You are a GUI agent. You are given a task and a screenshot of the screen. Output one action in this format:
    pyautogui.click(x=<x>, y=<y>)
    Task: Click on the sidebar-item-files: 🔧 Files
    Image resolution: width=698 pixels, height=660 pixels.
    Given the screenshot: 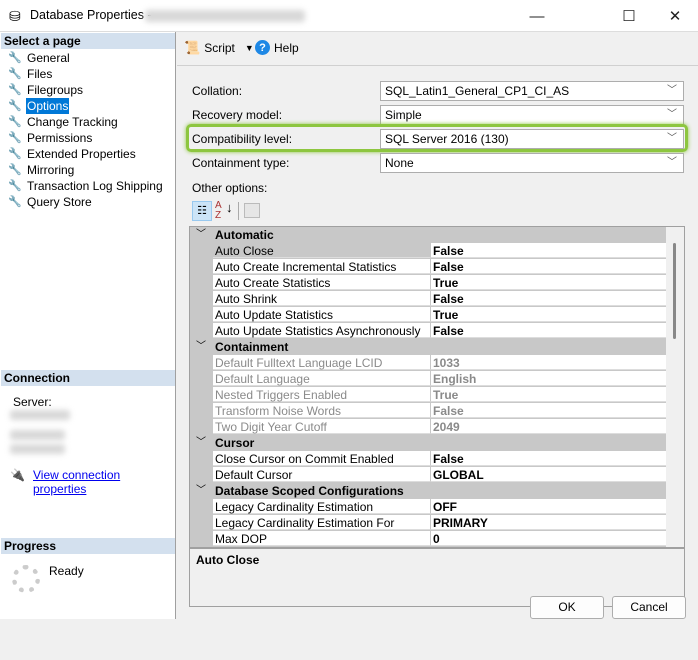 What is the action you would take?
    pyautogui.click(x=30, y=74)
    